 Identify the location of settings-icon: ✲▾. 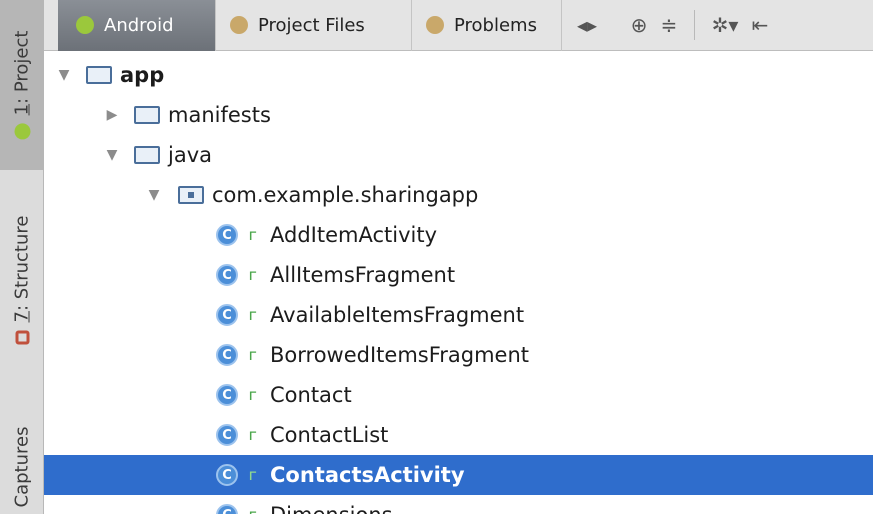
(725, 25).